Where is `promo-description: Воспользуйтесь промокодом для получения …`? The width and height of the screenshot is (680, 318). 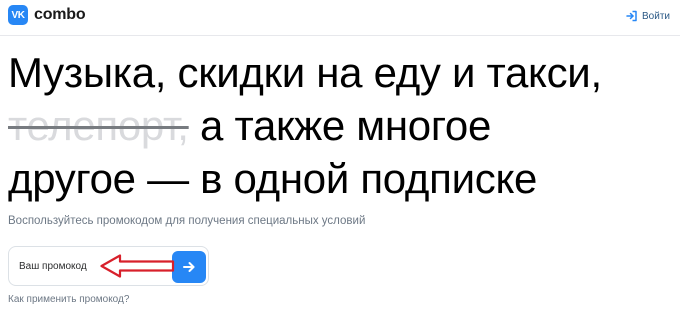 promo-description: Воспользуйтесь промокодом для получения … is located at coordinates (187, 221).